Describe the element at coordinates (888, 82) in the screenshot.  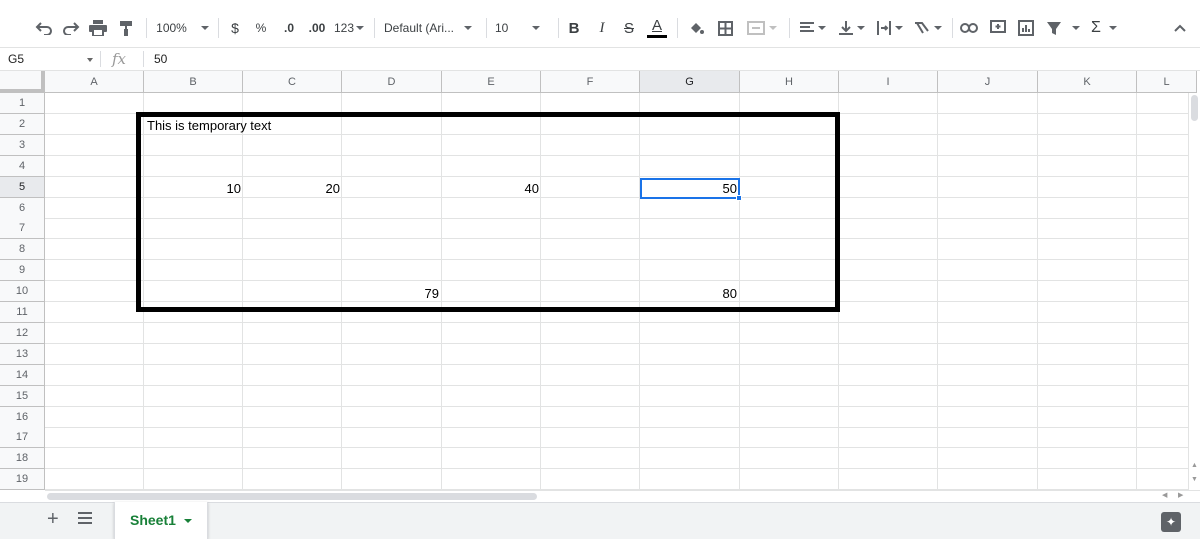
I see `column-header-I: I` at that location.